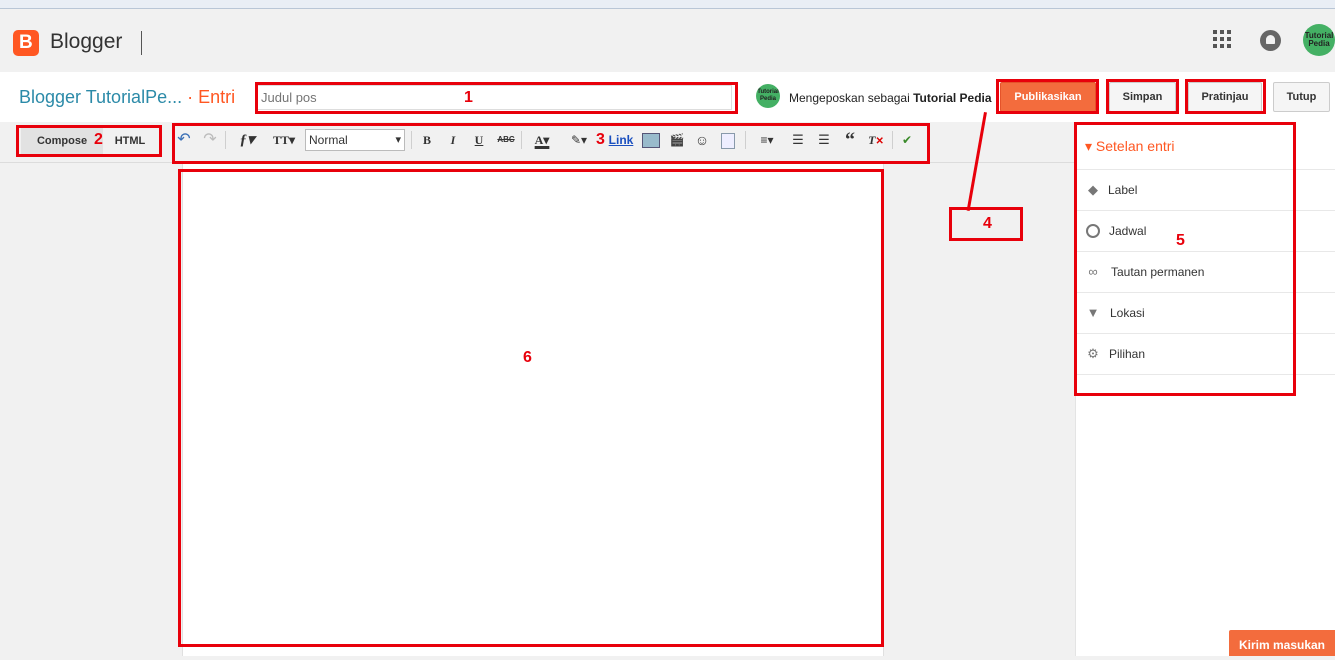 The width and height of the screenshot is (1335, 660). What do you see at coordinates (468, 97) in the screenshot?
I see `annotation-number-1: 1` at bounding box center [468, 97].